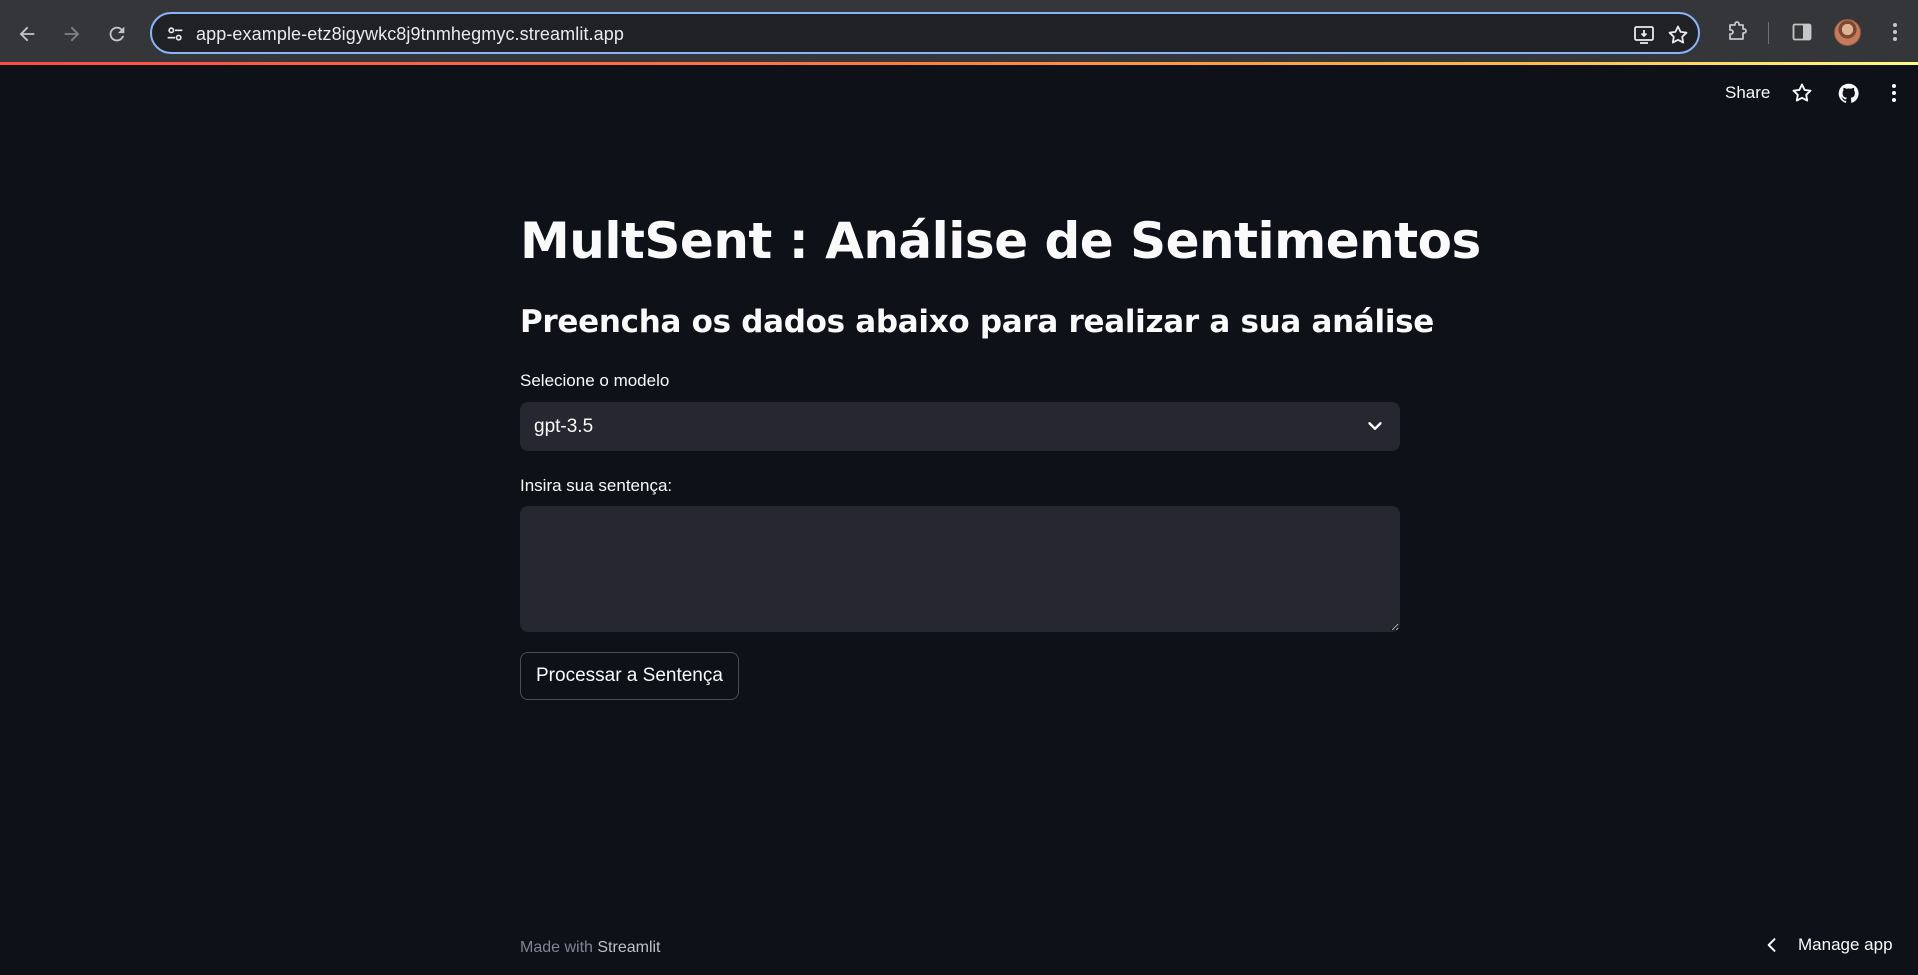  I want to click on model-select-label: Selecione o modelo, so click(595, 380).